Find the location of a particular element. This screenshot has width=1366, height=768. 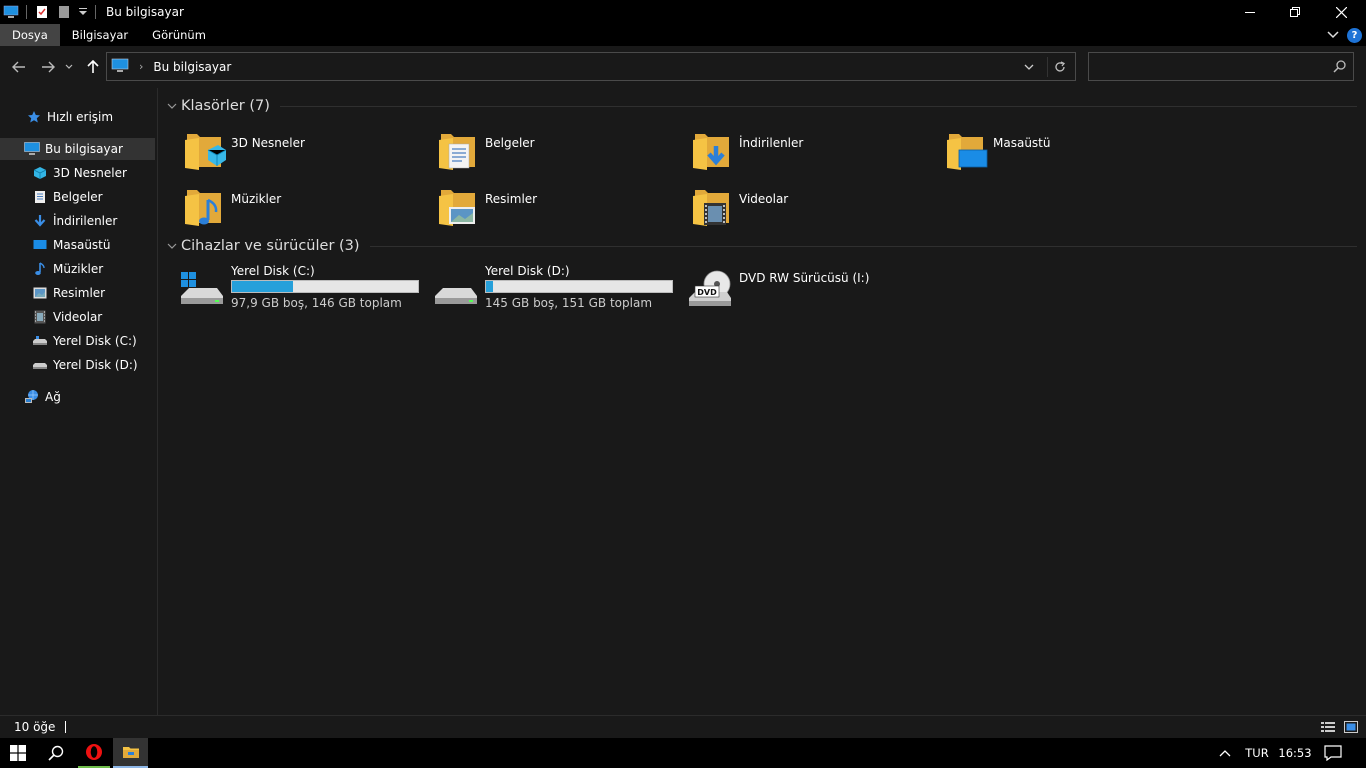

clock: 16:53 is located at coordinates (1295, 753).